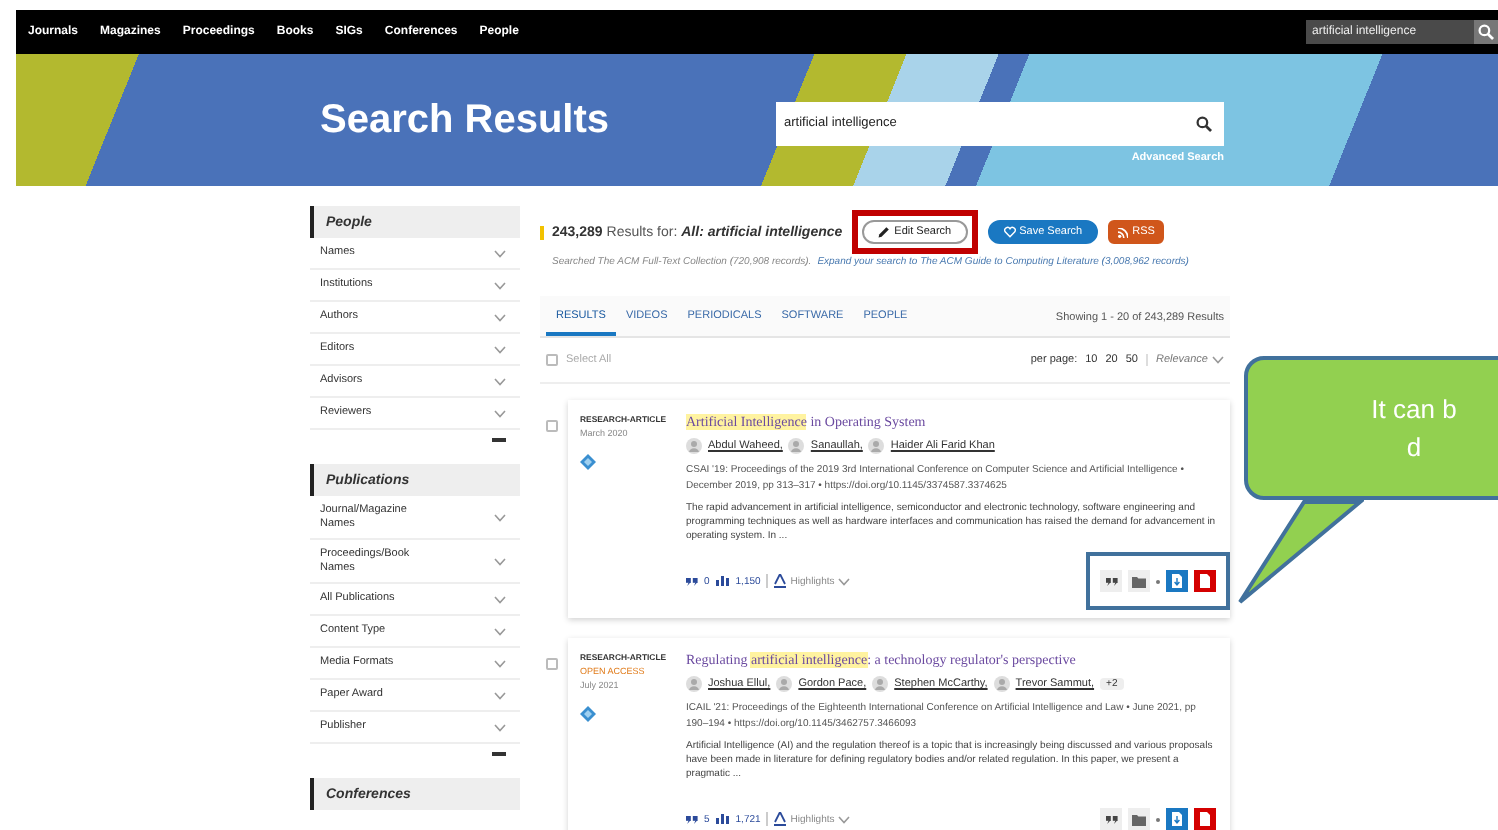 This screenshot has width=1498, height=830. I want to click on page-title: Search Results, so click(466, 120).